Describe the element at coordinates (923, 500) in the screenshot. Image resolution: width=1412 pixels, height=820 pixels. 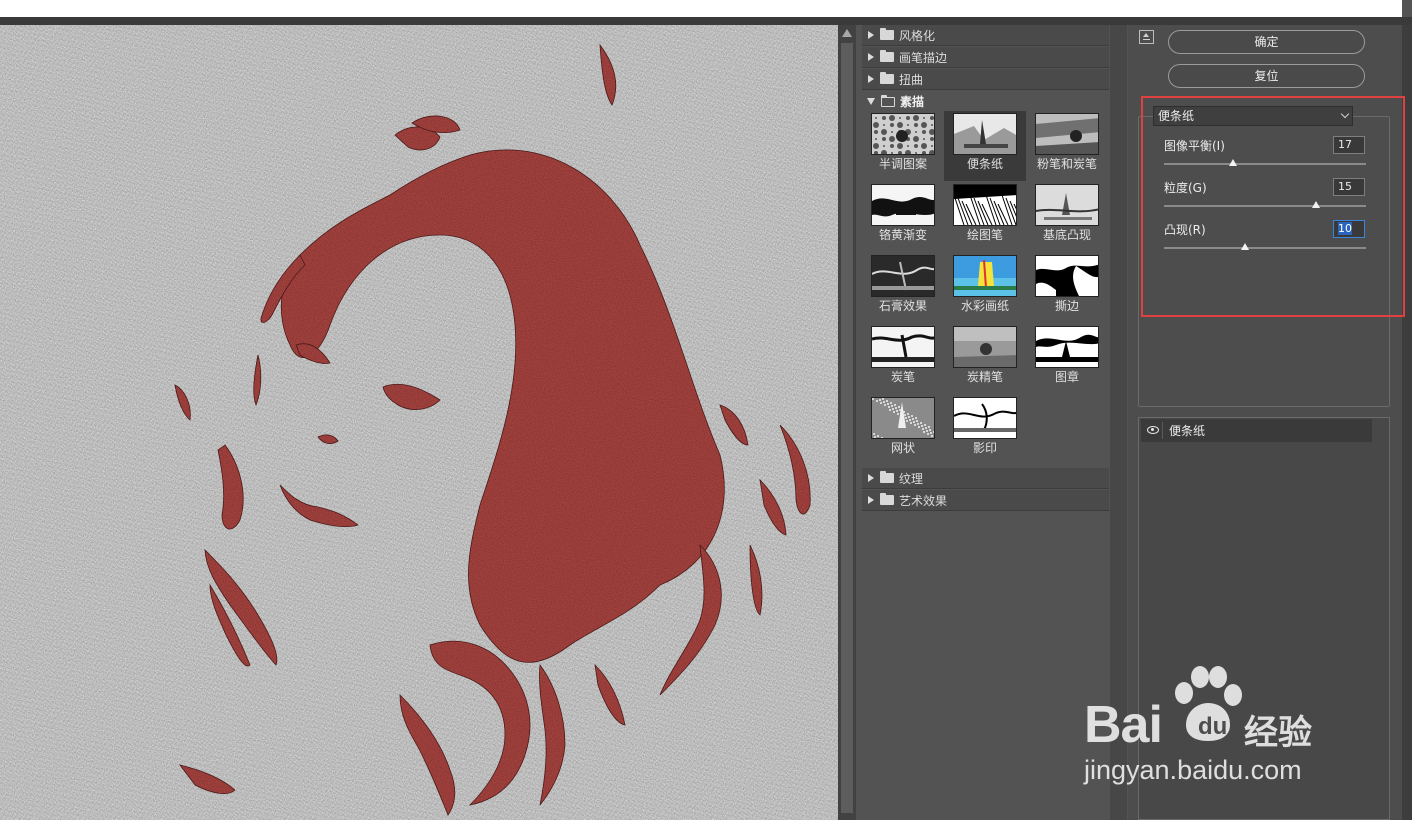
I see `category-label: 艺术效果` at that location.